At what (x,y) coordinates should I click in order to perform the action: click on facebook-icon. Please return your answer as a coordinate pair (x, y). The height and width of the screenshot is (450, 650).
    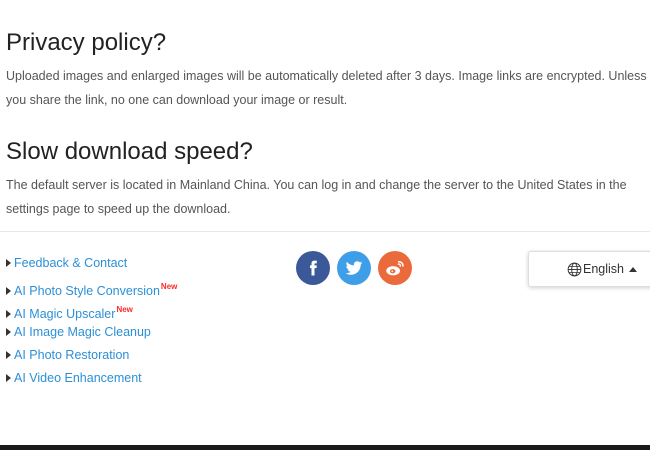
    Looking at the image, I should click on (313, 268).